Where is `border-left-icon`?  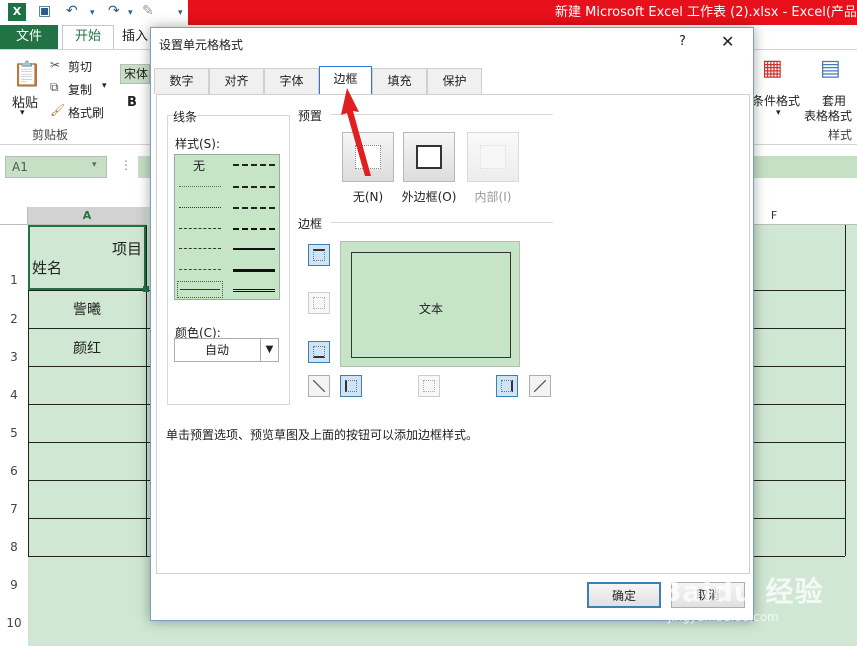
border-left-icon is located at coordinates (351, 386).